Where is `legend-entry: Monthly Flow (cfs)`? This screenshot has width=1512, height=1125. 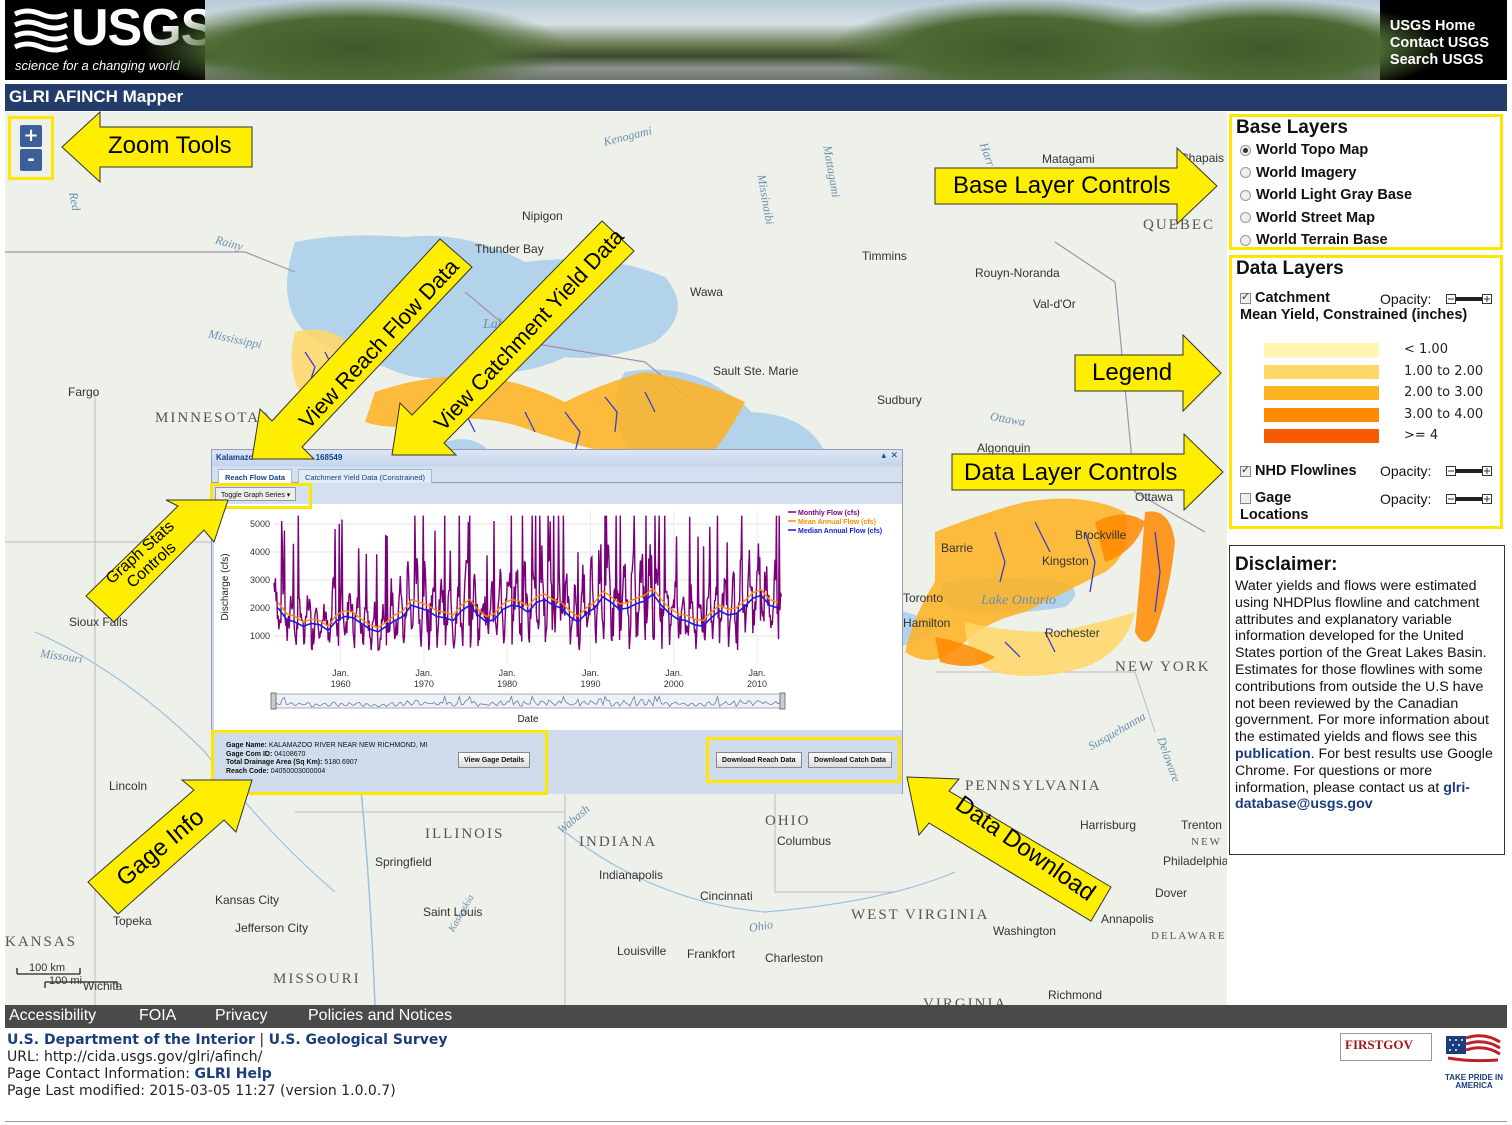
legend-entry: Monthly Flow (cfs) is located at coordinates (828, 513).